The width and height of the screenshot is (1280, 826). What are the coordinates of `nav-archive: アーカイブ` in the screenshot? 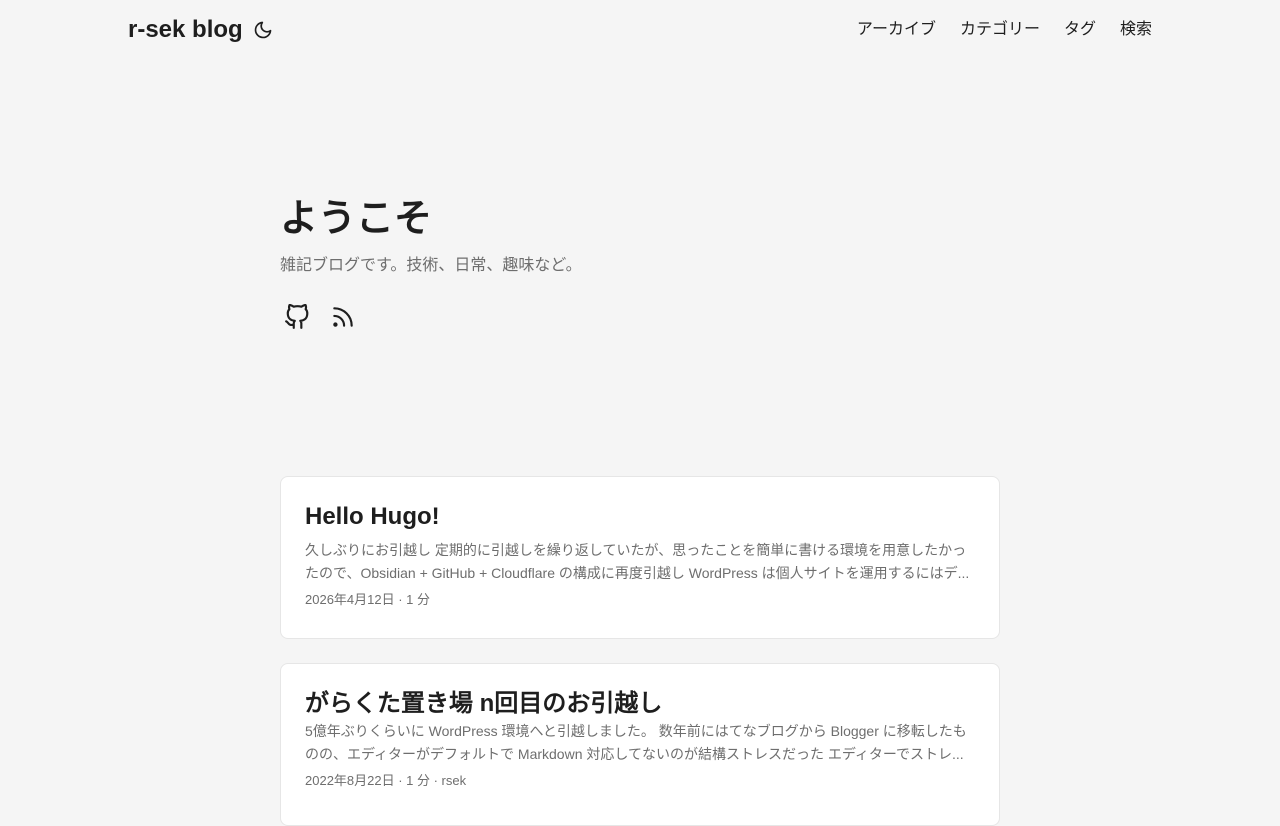 It's located at (896, 30).